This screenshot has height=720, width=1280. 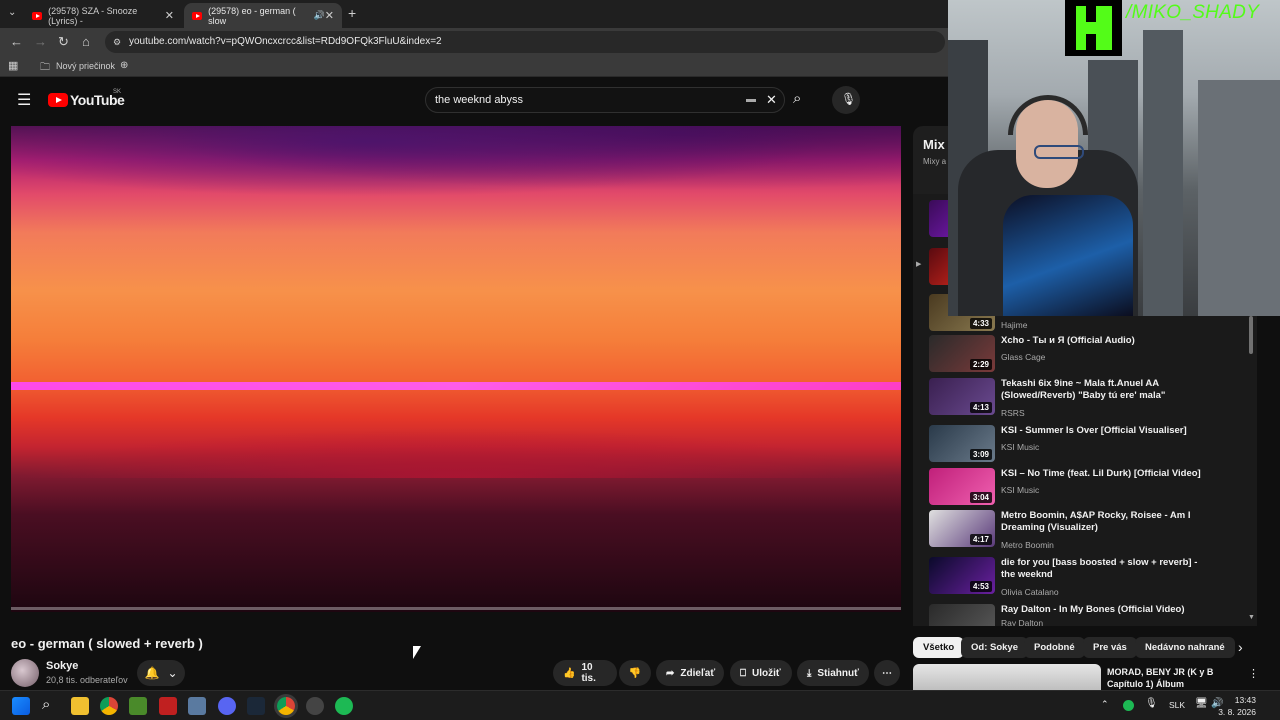 I want to click on video-thumbnail: 4:13, so click(x=962, y=396).